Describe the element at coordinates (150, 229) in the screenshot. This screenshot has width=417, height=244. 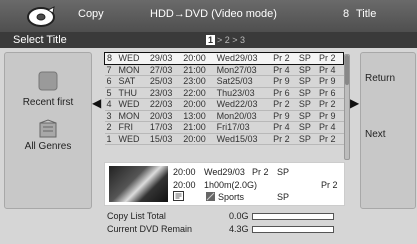
I see `dvd-remain-label: Current DVD Remain` at that location.